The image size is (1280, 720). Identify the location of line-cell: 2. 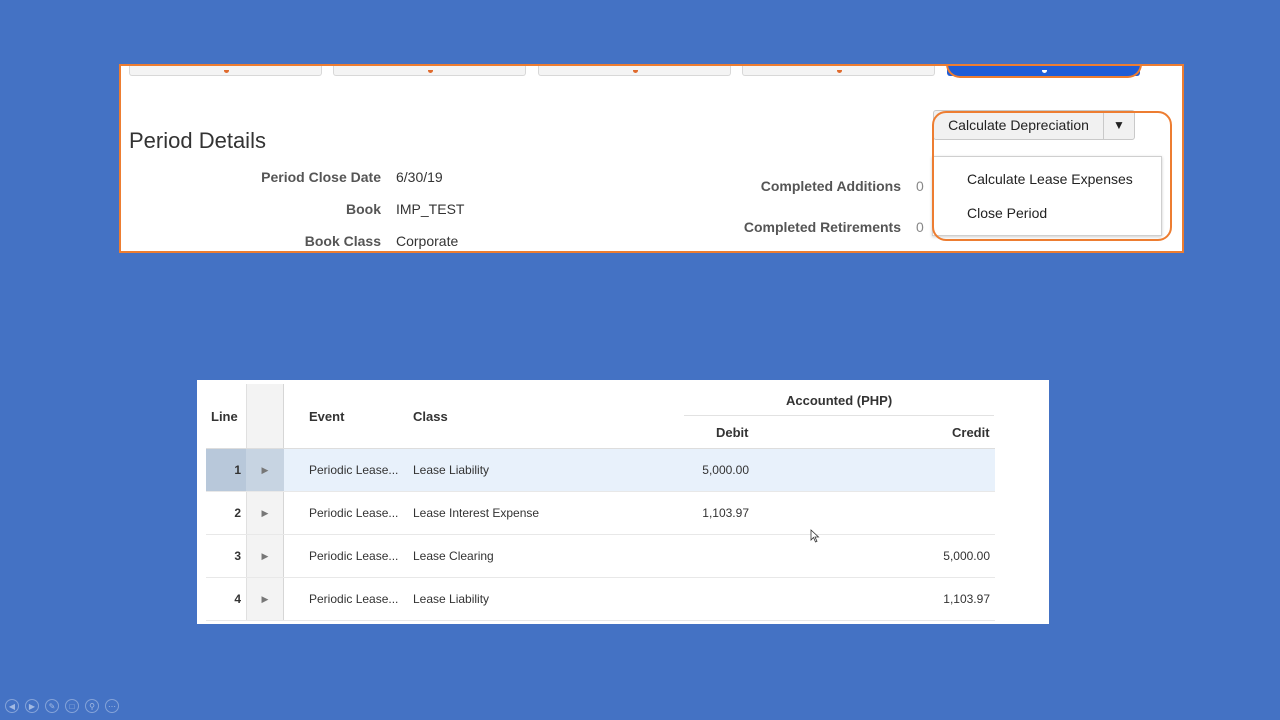
(237, 513).